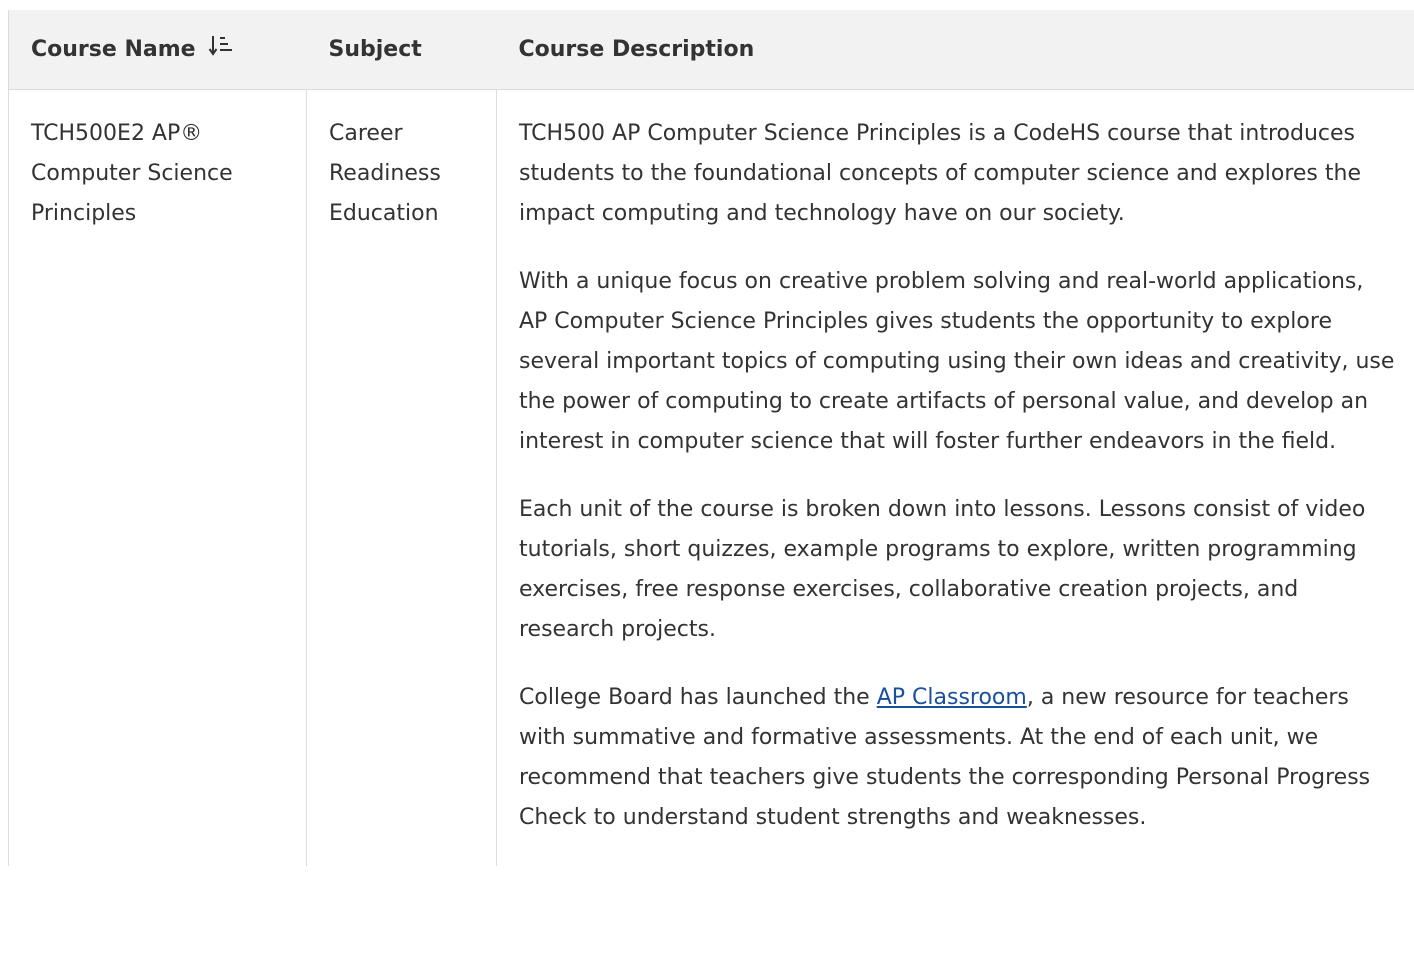 This screenshot has height=971, width=1414. Describe the element at coordinates (636, 49) in the screenshot. I see `header-course-description-label: Course Description` at that location.